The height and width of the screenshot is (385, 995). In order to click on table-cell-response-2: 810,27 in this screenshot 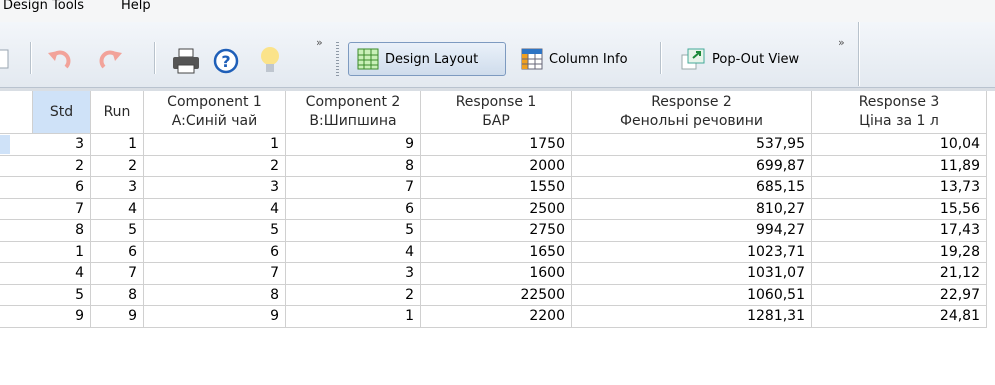, I will do `click(692, 209)`.